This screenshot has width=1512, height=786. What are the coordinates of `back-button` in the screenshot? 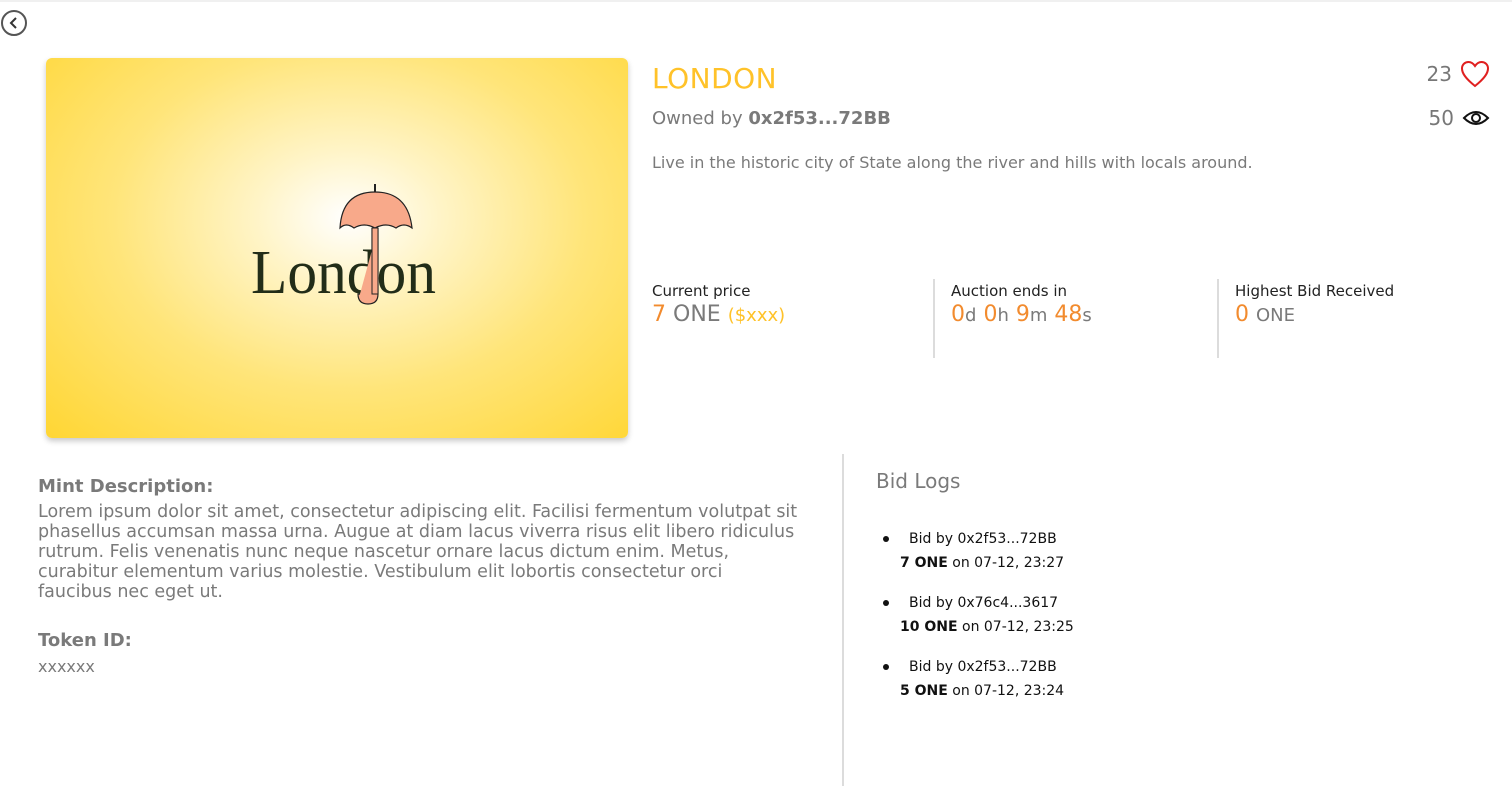 It's located at (14, 23).